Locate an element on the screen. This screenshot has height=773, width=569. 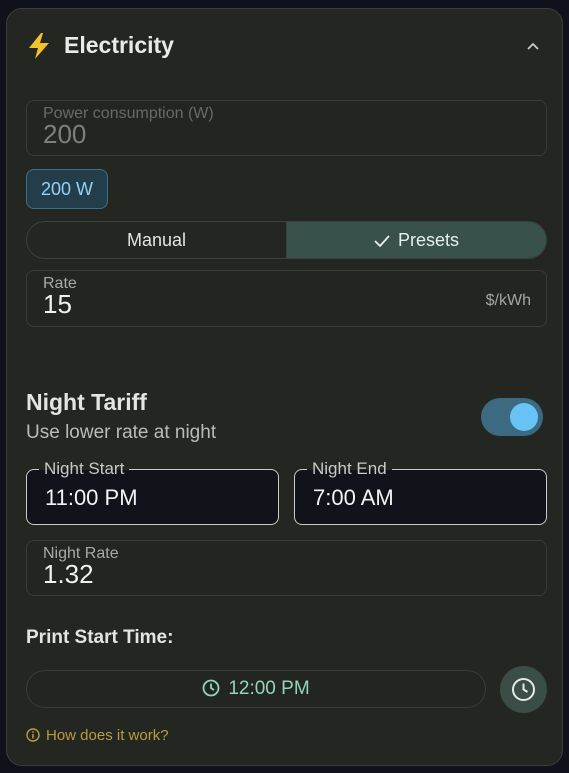
print-start-time-field: 12:00 PM is located at coordinates (256, 689).